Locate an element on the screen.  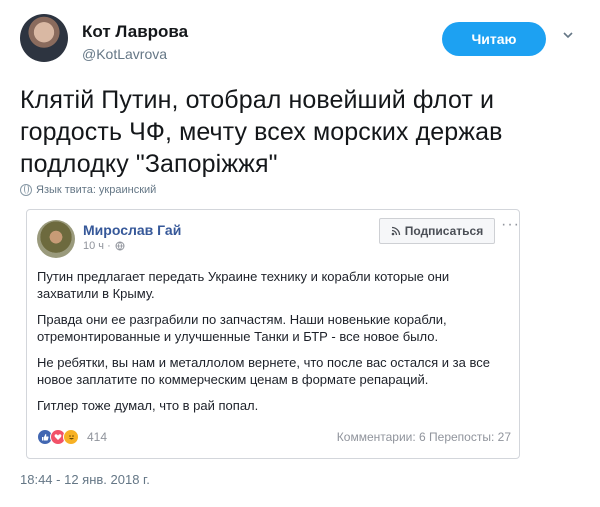
author-avatar is located at coordinates (44, 38).